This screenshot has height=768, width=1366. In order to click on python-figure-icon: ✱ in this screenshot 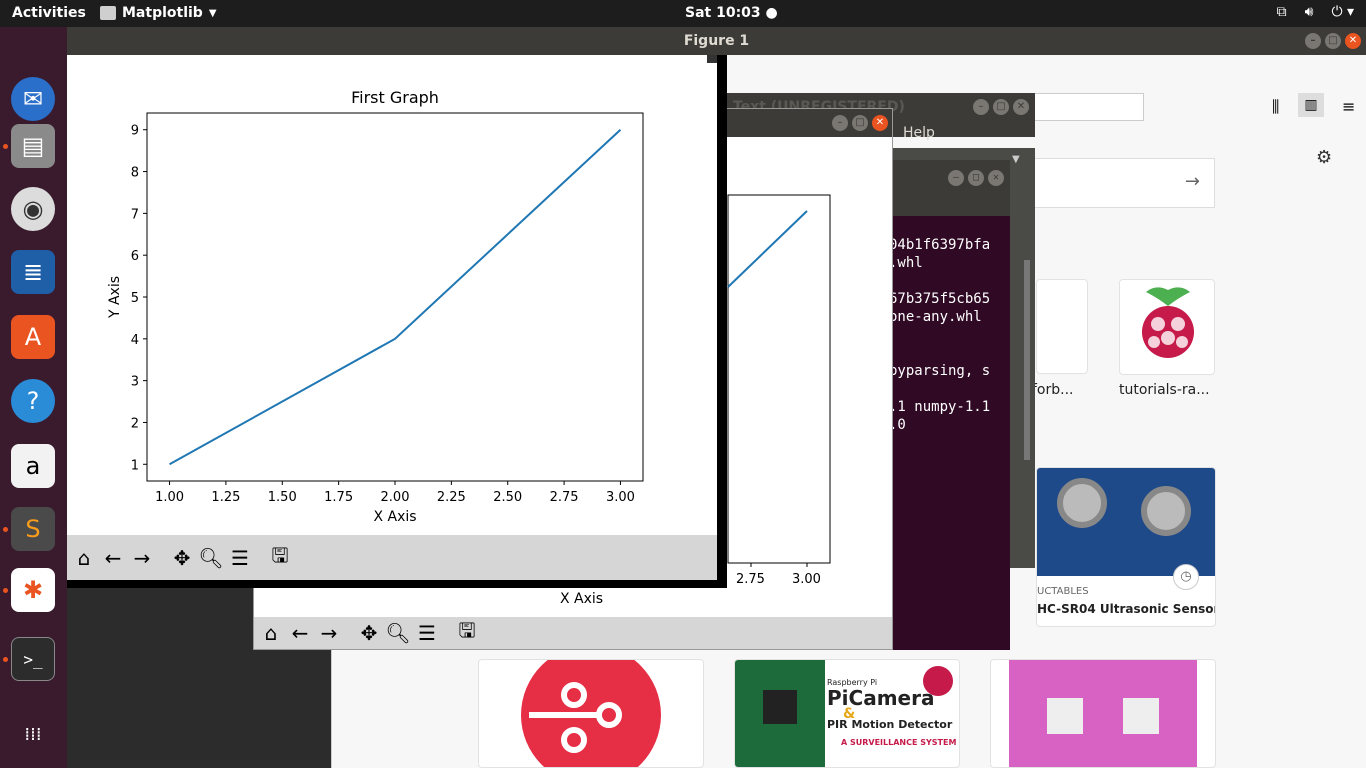, I will do `click(33, 590)`.